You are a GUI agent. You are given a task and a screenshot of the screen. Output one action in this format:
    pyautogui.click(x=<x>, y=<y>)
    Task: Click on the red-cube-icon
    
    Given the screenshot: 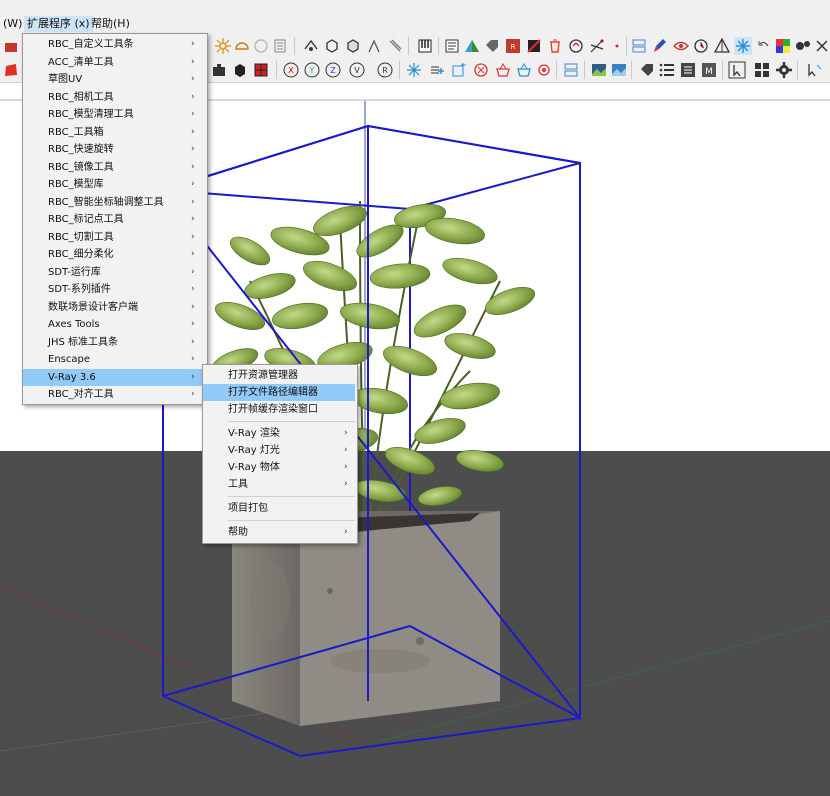 What is the action you would take?
    pyautogui.click(x=534, y=46)
    